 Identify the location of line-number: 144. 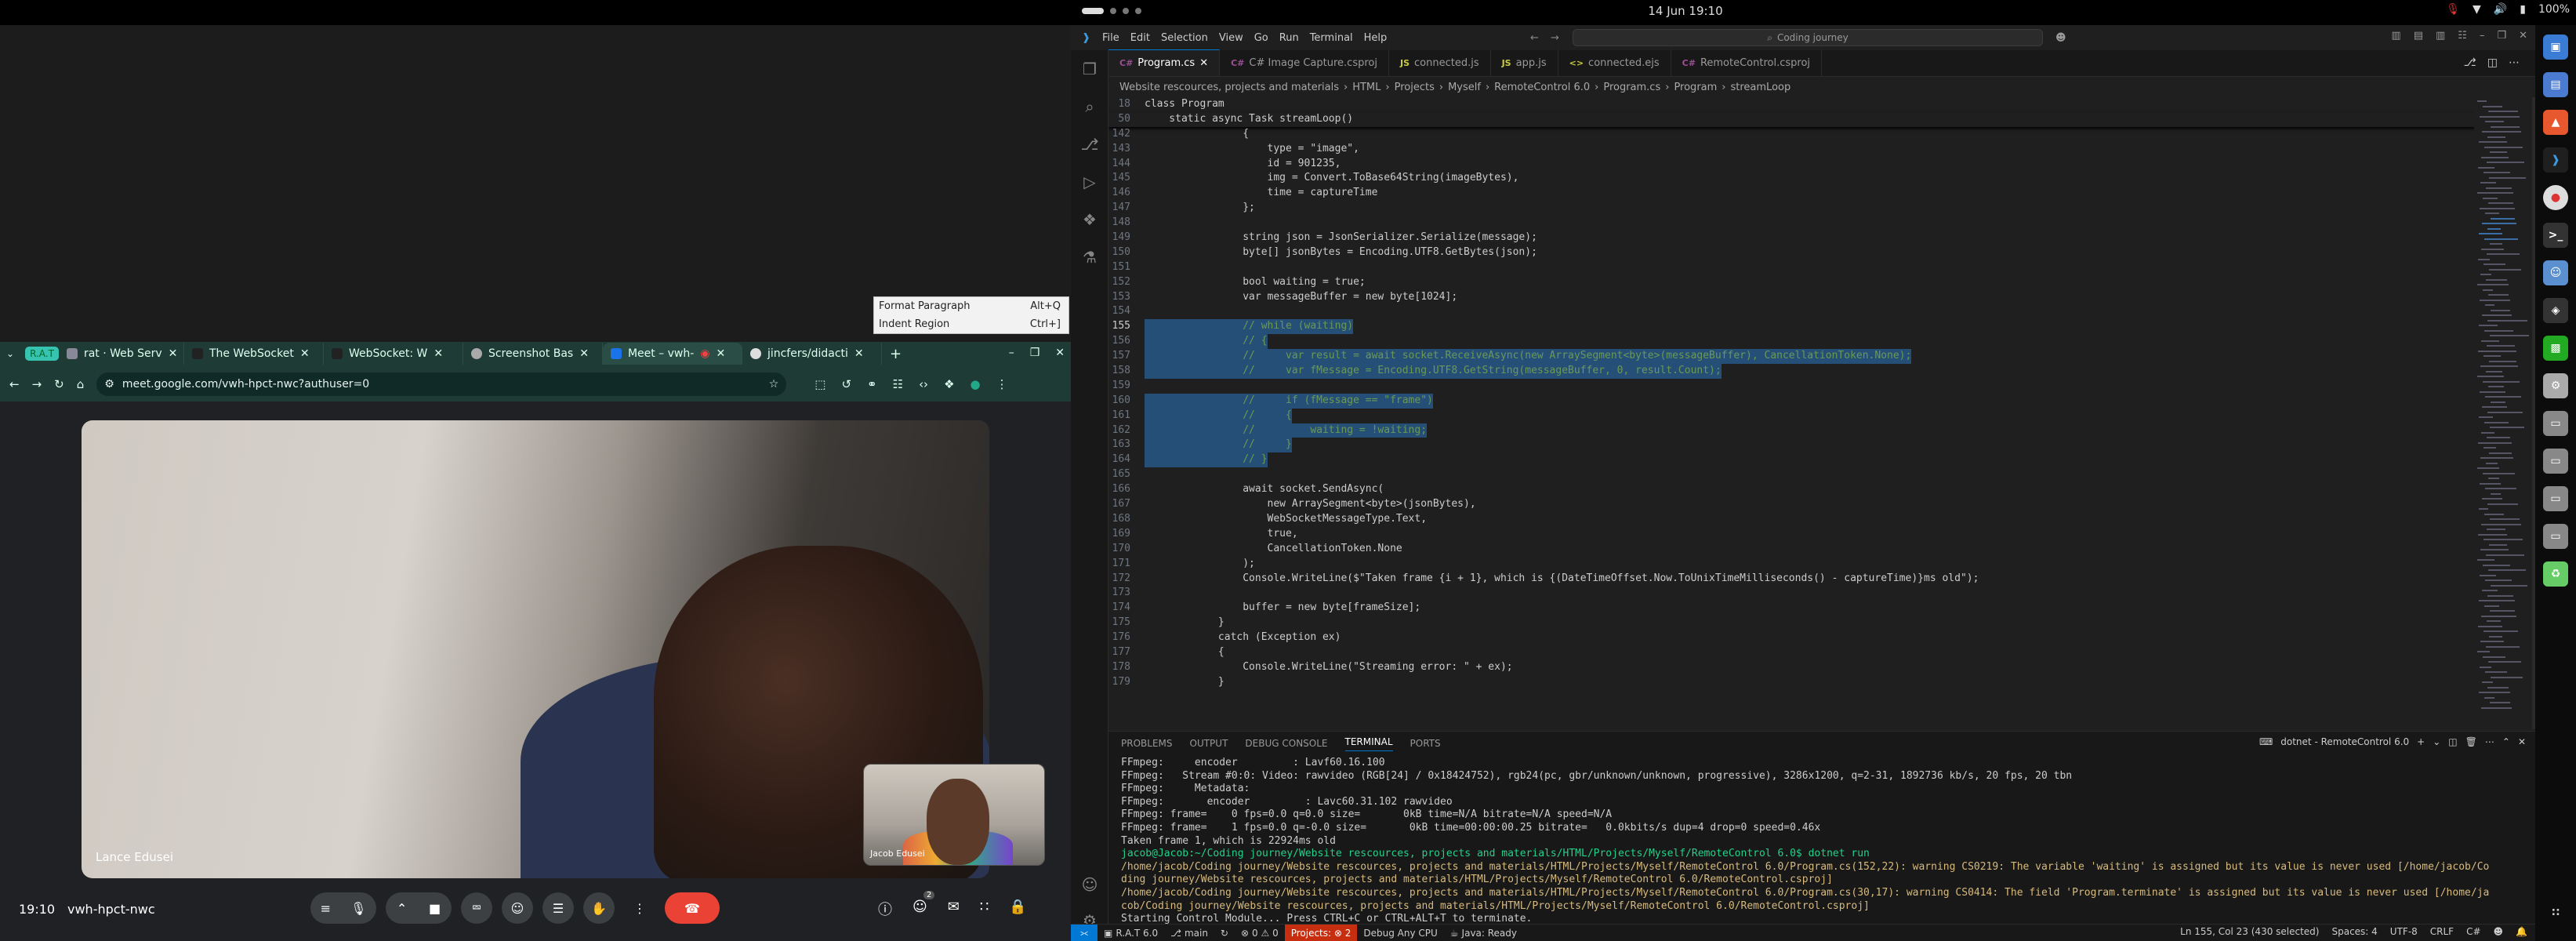
(1127, 164).